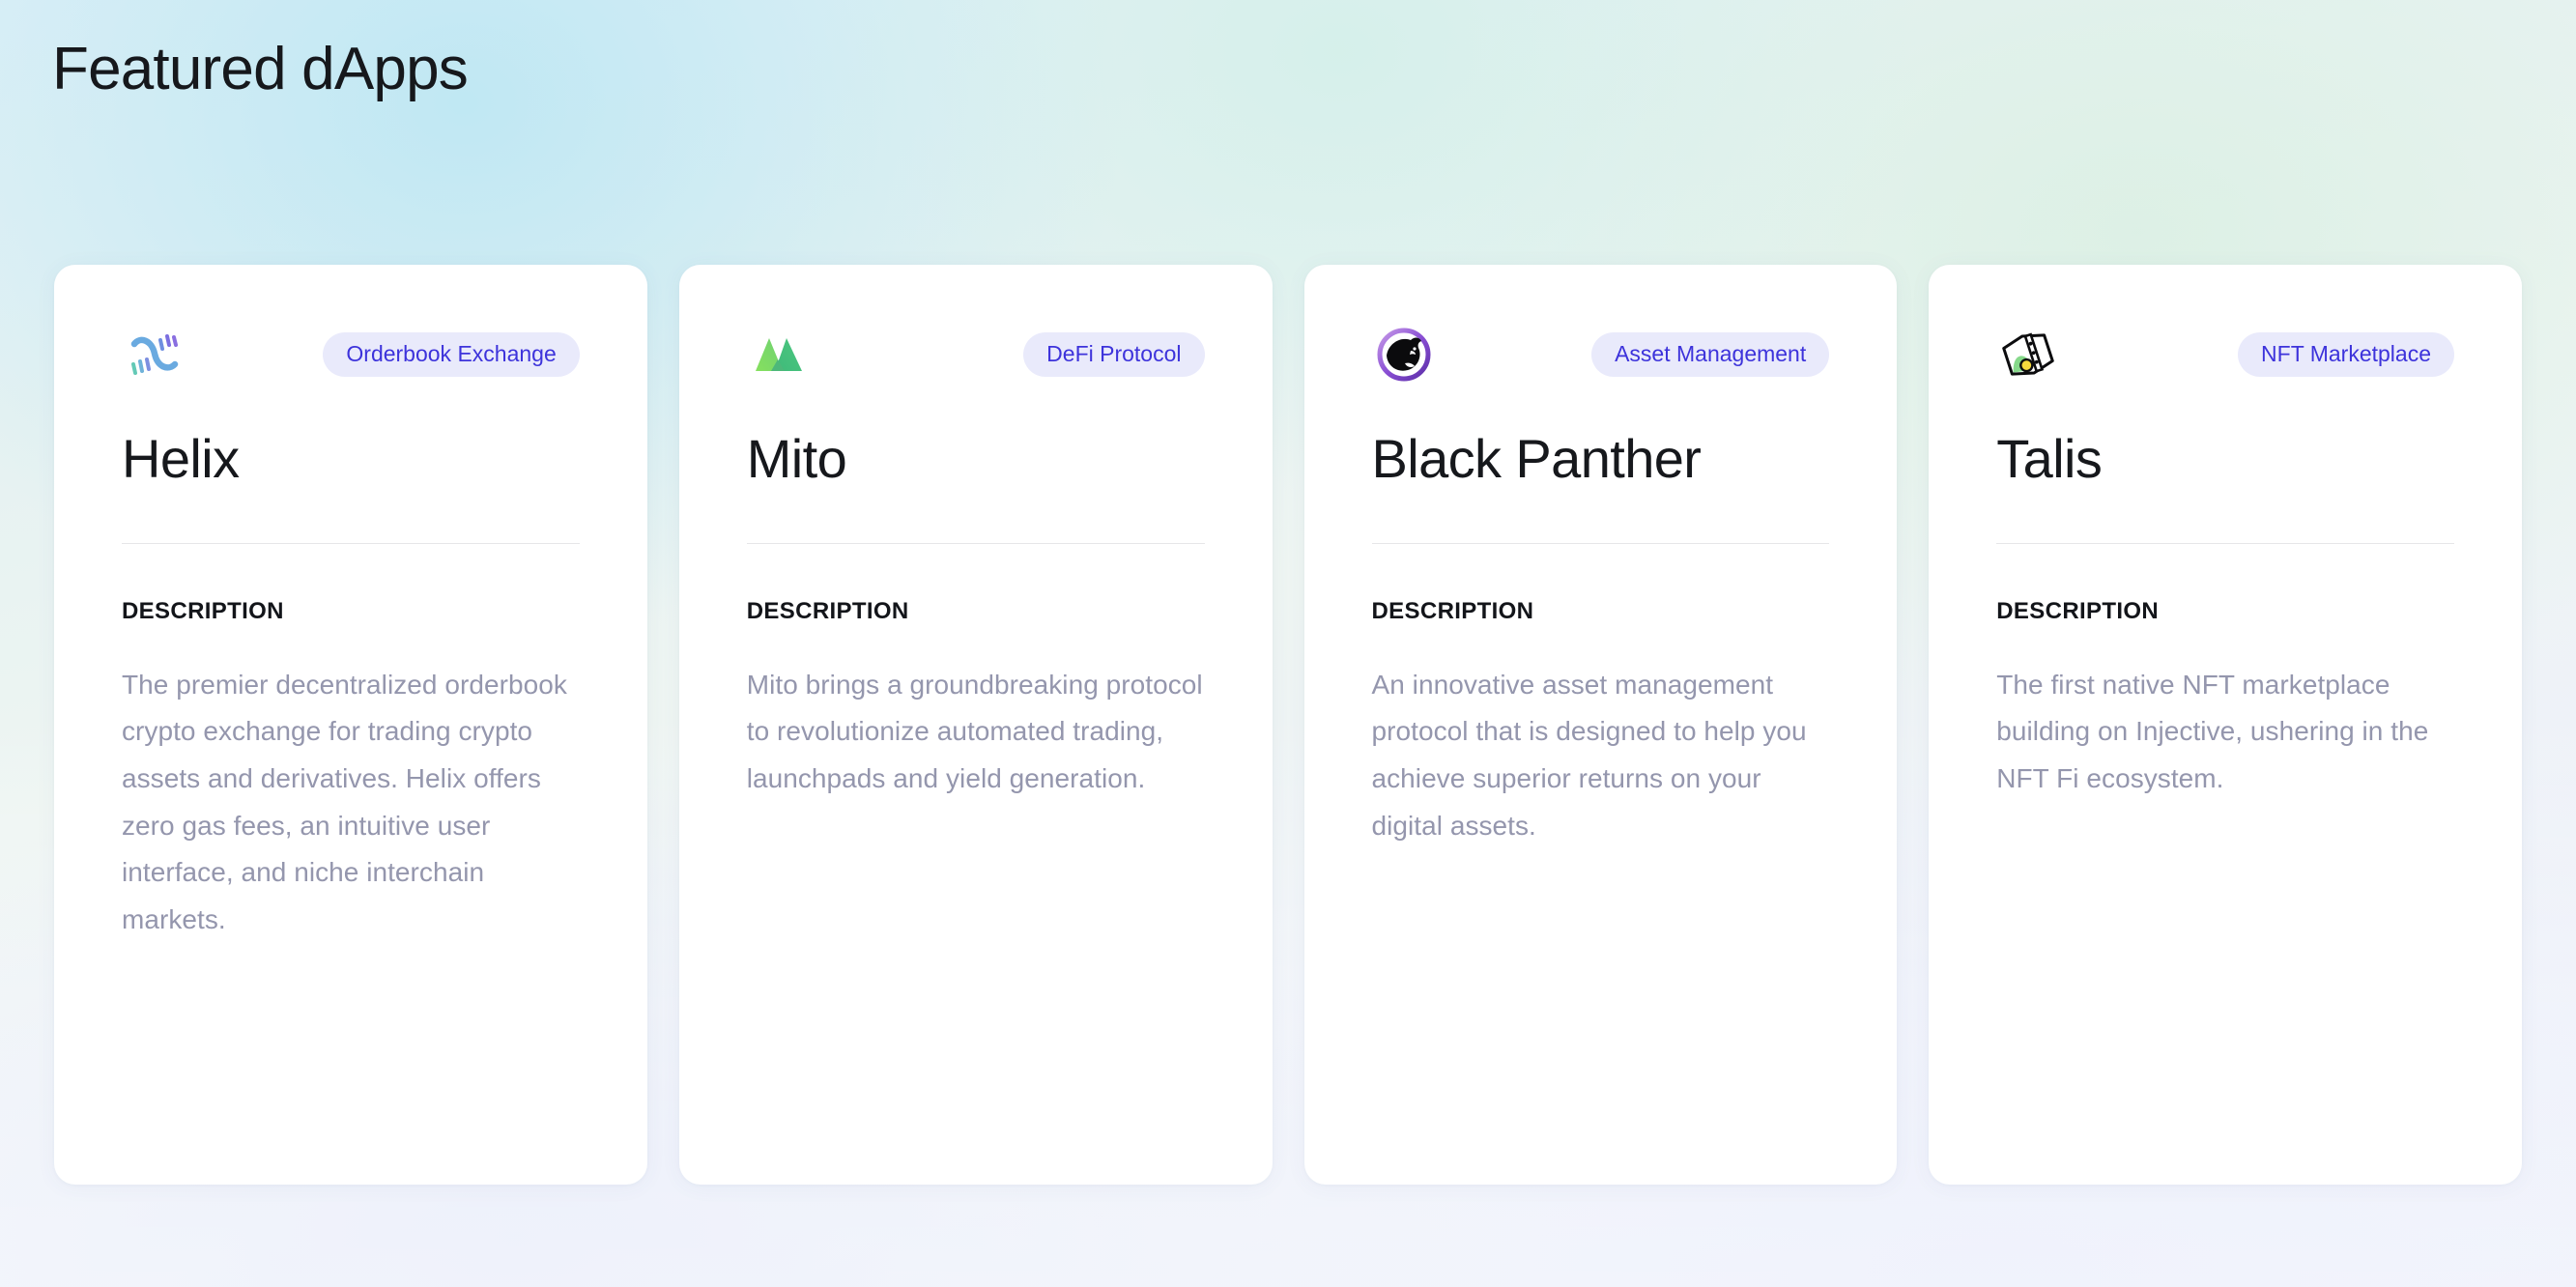  Describe the element at coordinates (779, 354) in the screenshot. I see `mito-logo-icon` at that location.